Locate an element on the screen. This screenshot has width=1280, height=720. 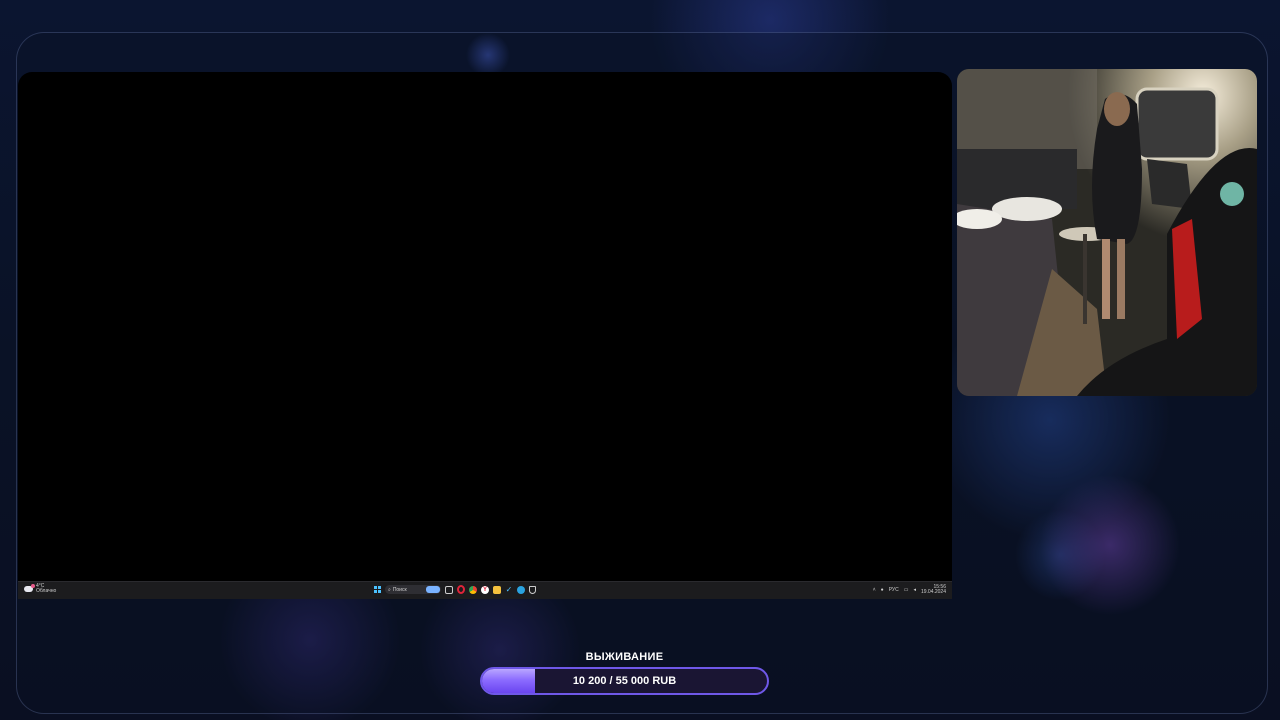
microphone-icon: ● is located at coordinates (882, 590).